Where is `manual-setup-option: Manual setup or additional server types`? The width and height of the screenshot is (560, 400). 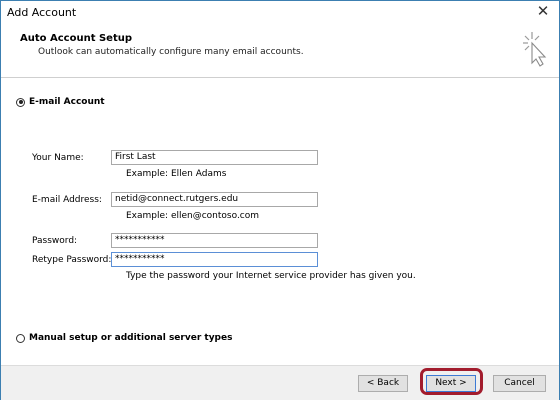
manual-setup-option: Manual setup or additional server types is located at coordinates (124, 338).